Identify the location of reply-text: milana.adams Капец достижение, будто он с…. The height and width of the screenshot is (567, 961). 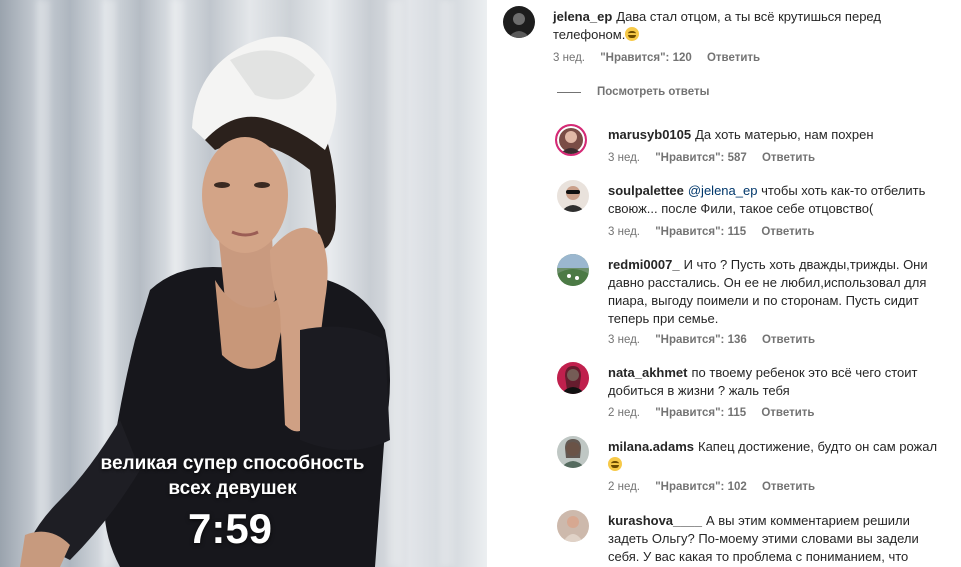
(780, 456).